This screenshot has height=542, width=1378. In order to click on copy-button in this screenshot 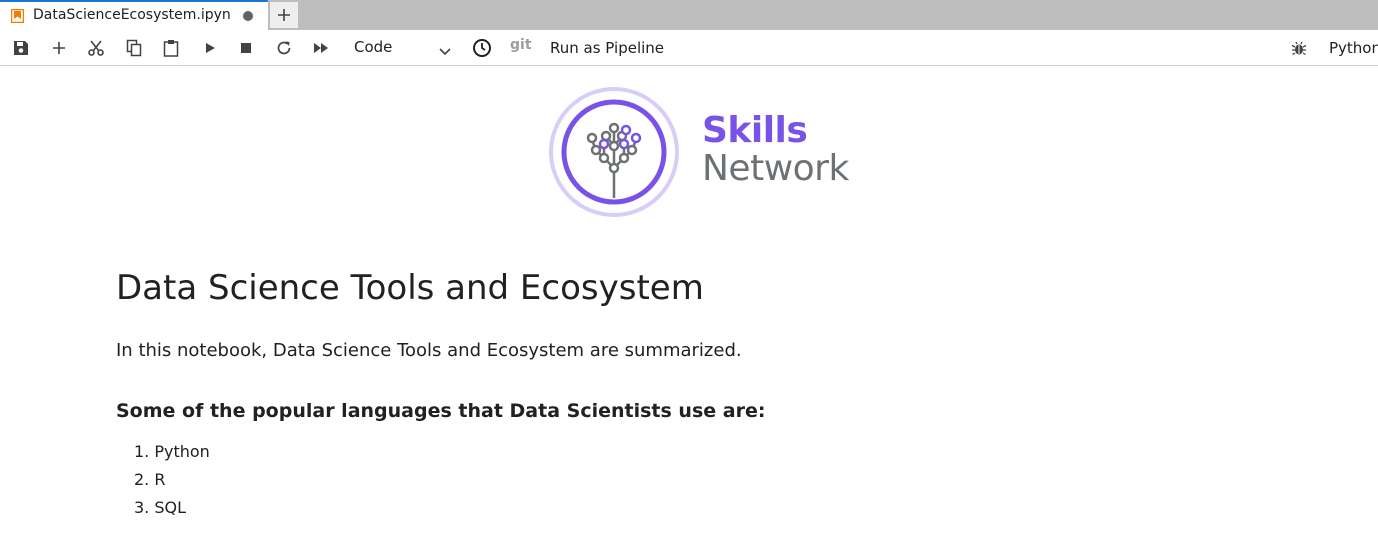, I will do `click(134, 48)`.